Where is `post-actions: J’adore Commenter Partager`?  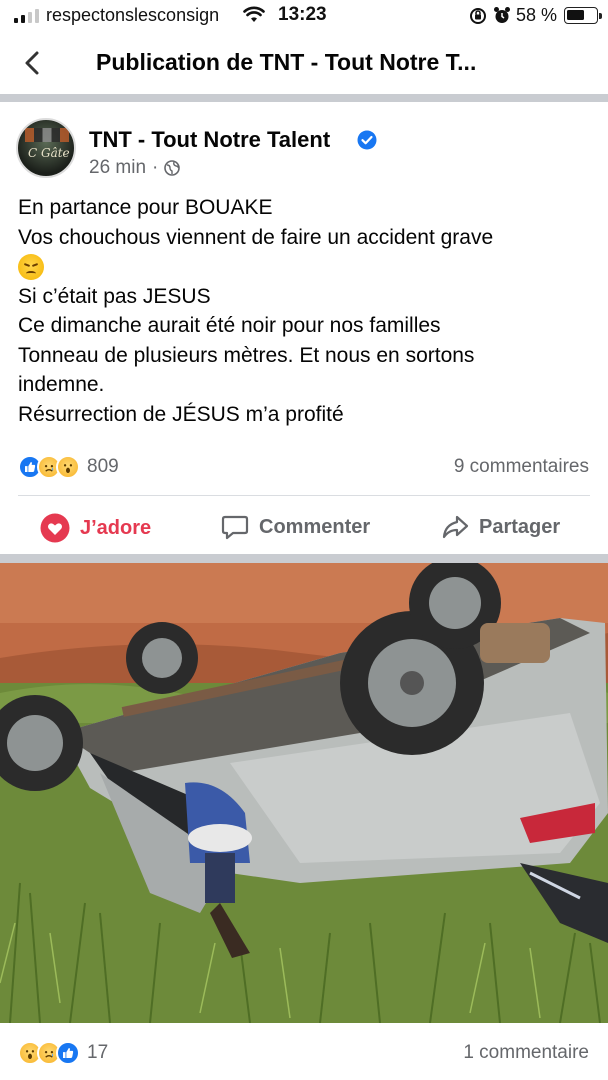
post-actions: J’adore Commenter Partager is located at coordinates (304, 526).